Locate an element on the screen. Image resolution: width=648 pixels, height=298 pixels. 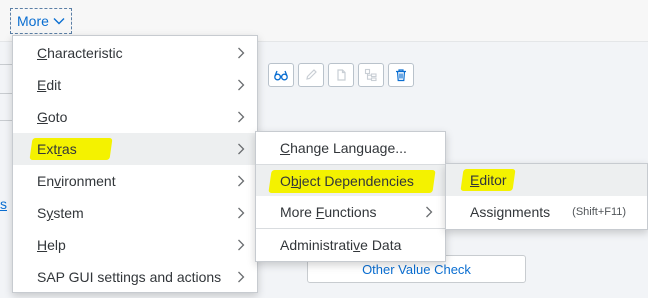
menu-item-more-functions: More Functions is located at coordinates (350, 212).